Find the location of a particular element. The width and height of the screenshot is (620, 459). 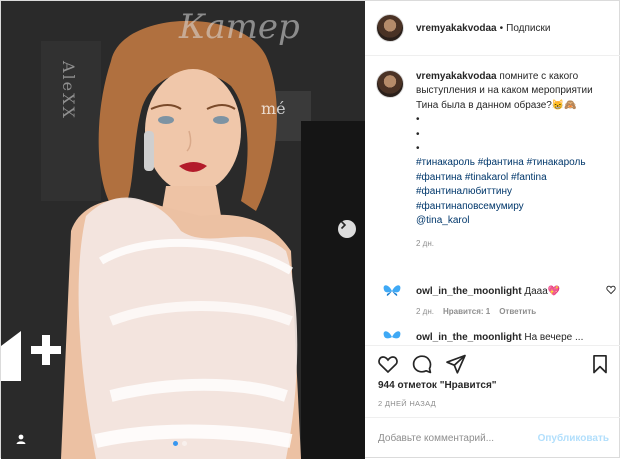

share-icon is located at coordinates (456, 364).